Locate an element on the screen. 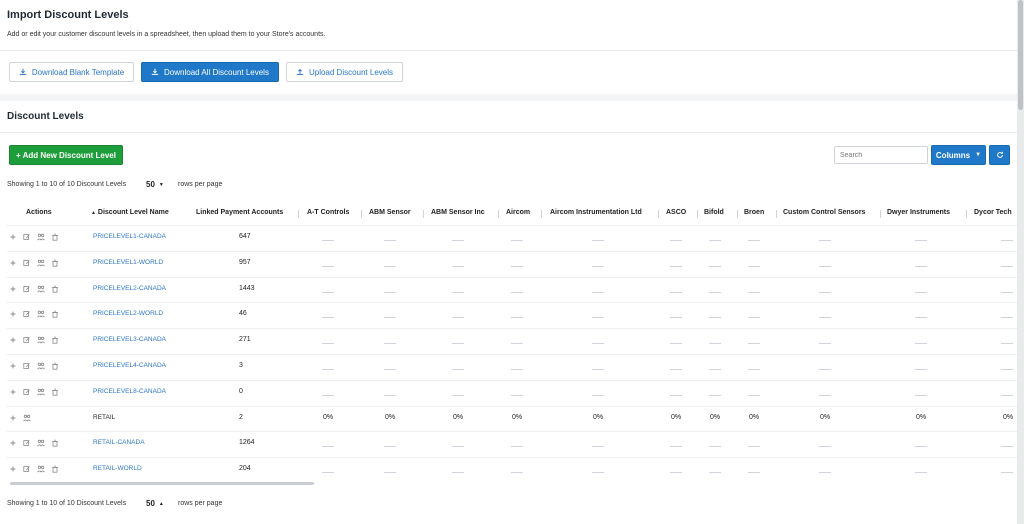 This screenshot has width=1024, height=524. rows-per-page-select-top: 50 ▼ is located at coordinates (155, 184).